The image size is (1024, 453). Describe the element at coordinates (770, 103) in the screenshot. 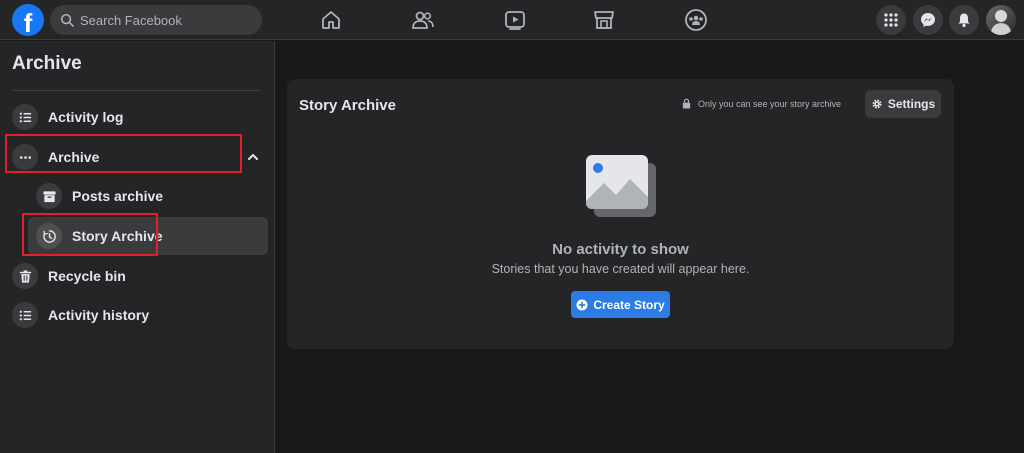

I see `privacy-note-text: Only you can see your story archive` at that location.